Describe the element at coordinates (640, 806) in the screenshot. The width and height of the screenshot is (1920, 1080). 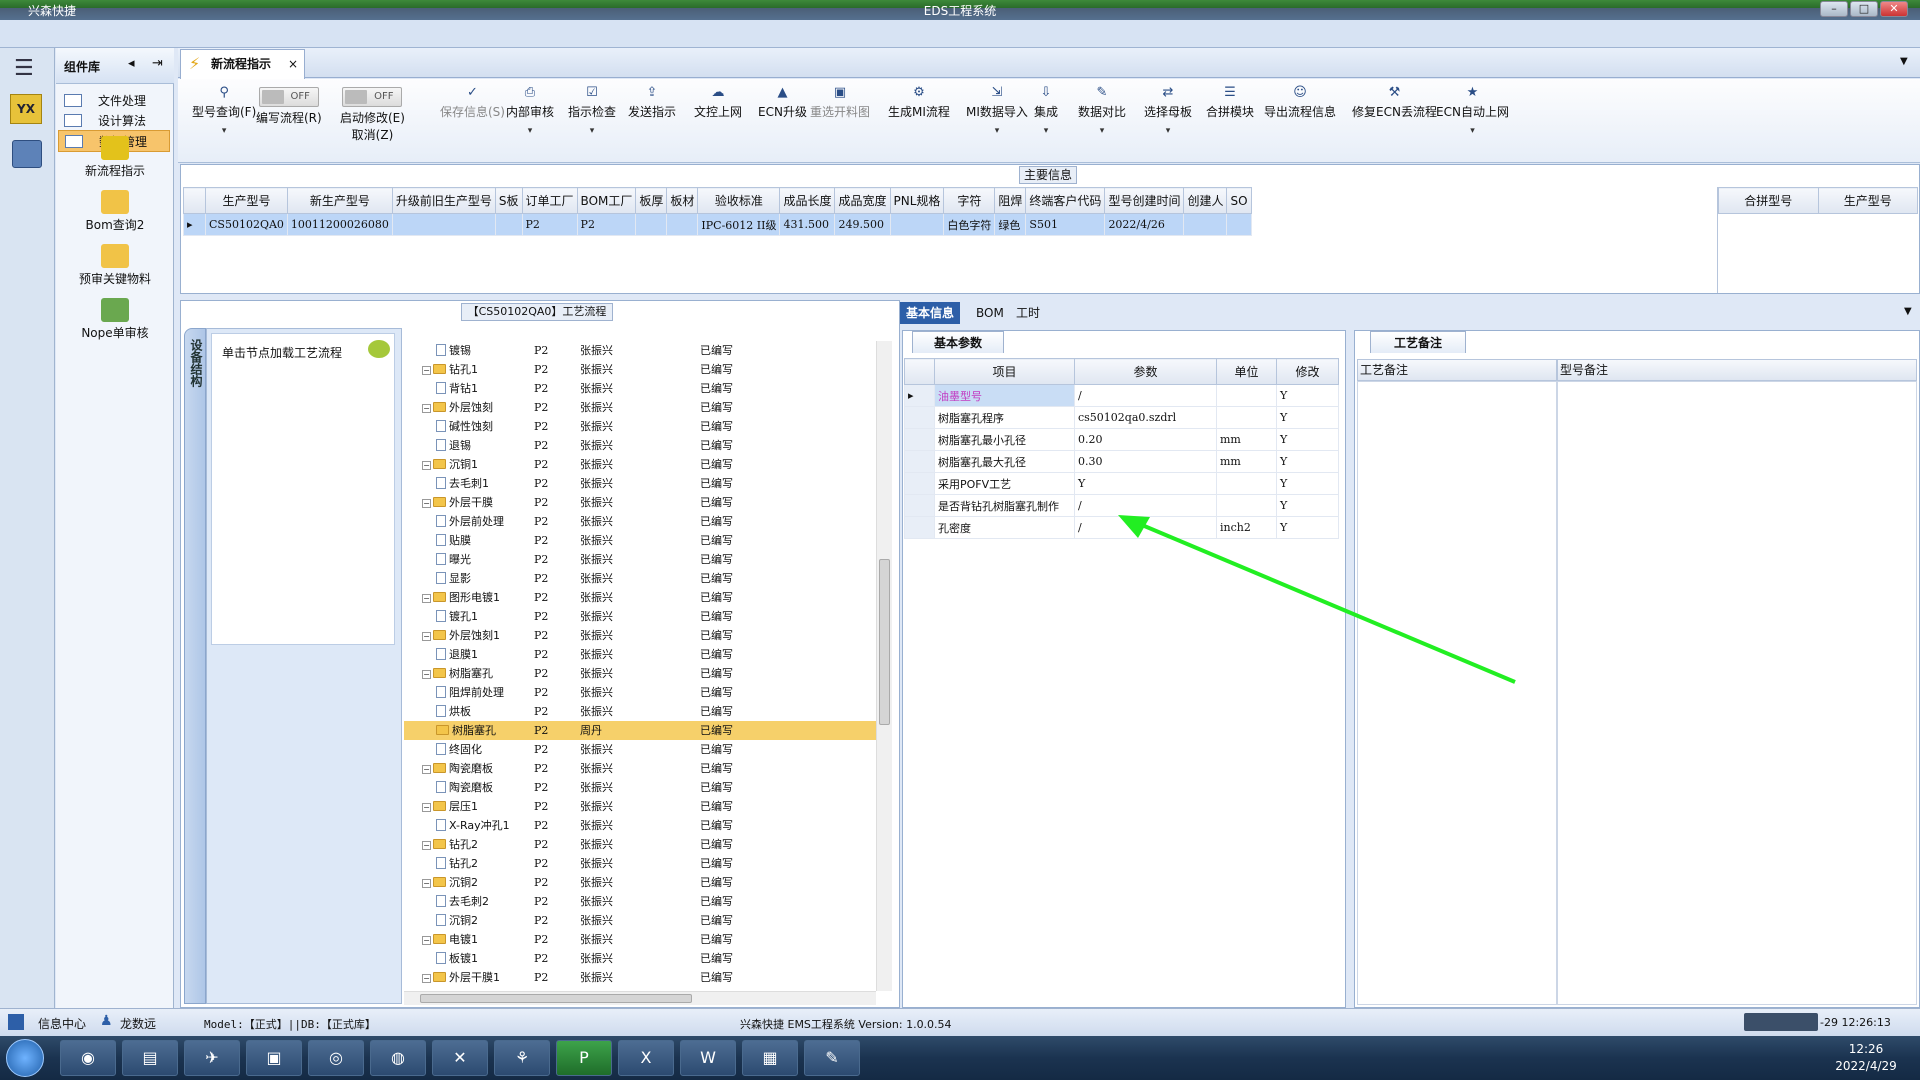
I see `tree-row: − 层压1 P2 张振兴 已编写` at that location.